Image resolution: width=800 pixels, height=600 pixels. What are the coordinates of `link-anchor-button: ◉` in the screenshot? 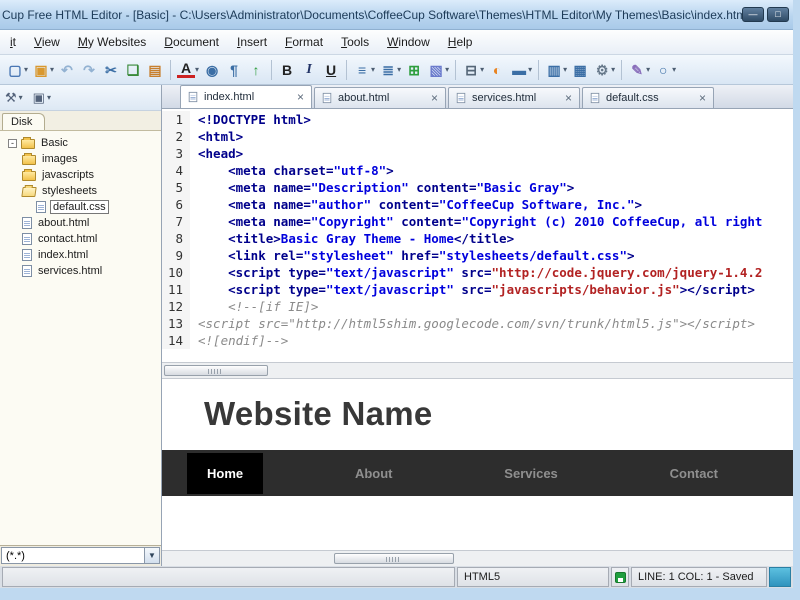 It's located at (212, 70).